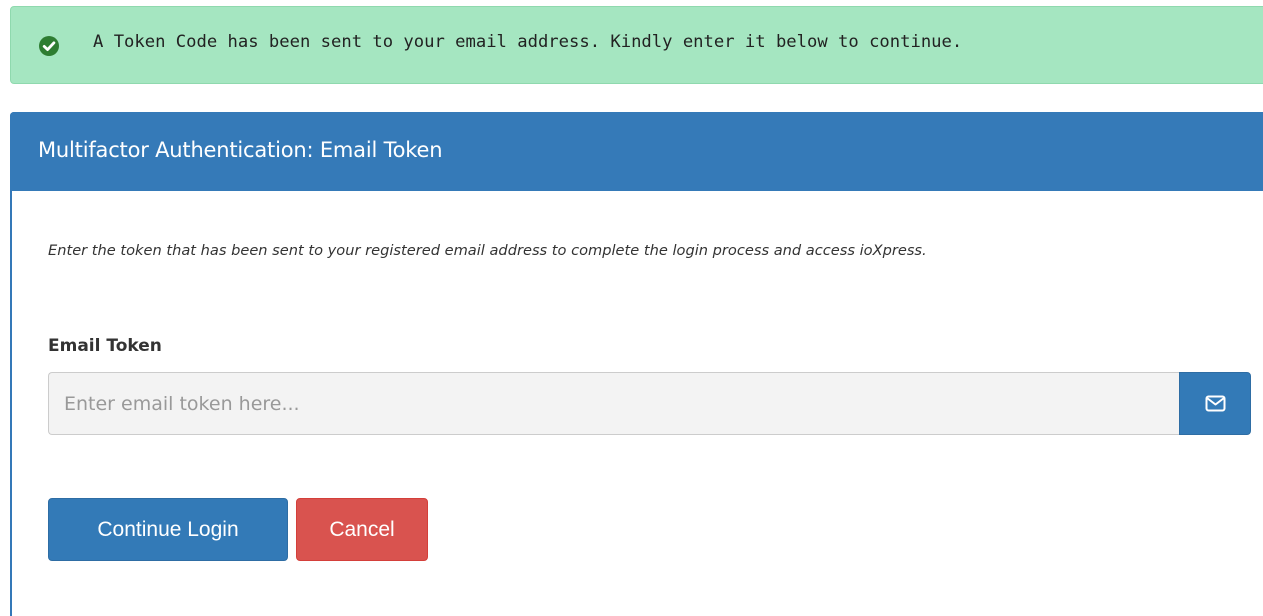  What do you see at coordinates (614, 403) in the screenshot?
I see `email-token-input` at bounding box center [614, 403].